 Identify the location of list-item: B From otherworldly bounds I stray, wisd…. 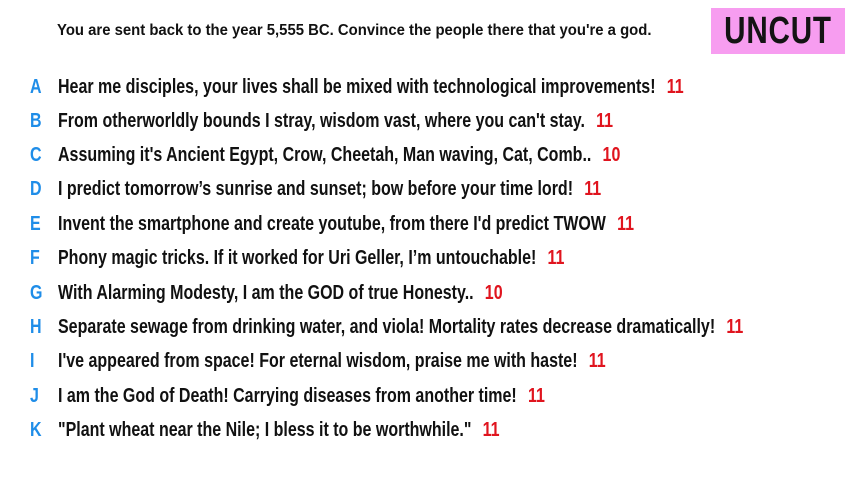
(426, 121).